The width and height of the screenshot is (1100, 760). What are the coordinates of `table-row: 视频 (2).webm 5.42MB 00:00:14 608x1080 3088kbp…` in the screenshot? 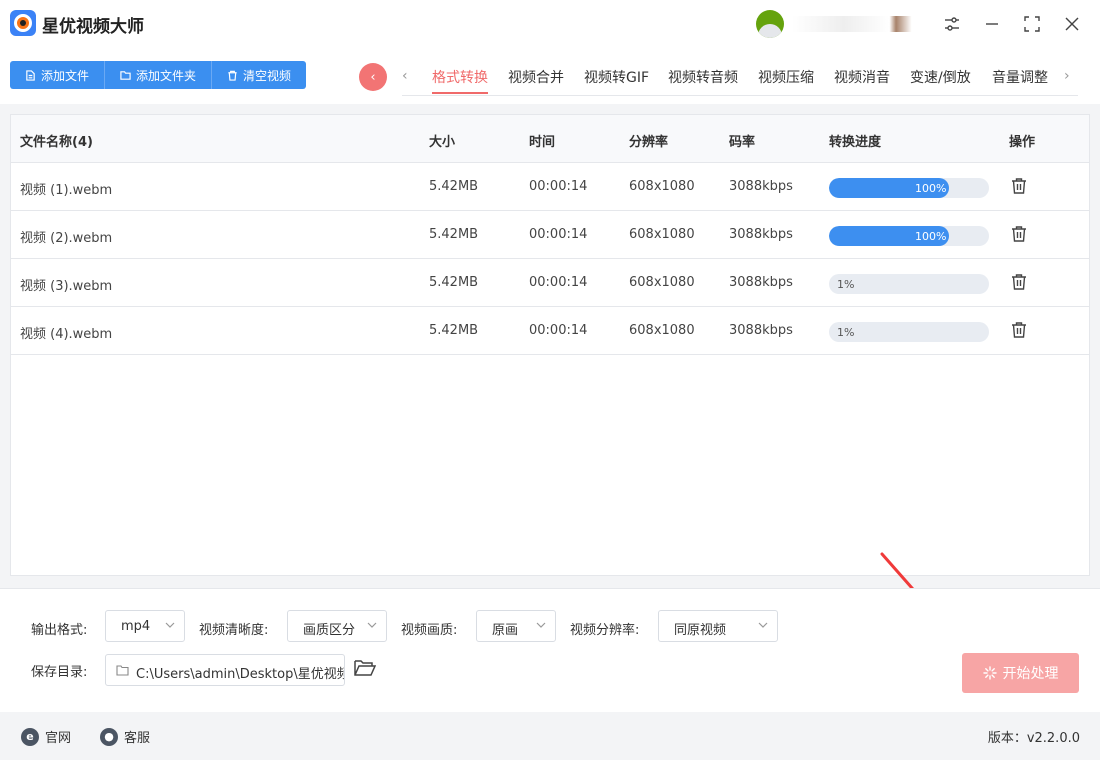 It's located at (550, 235).